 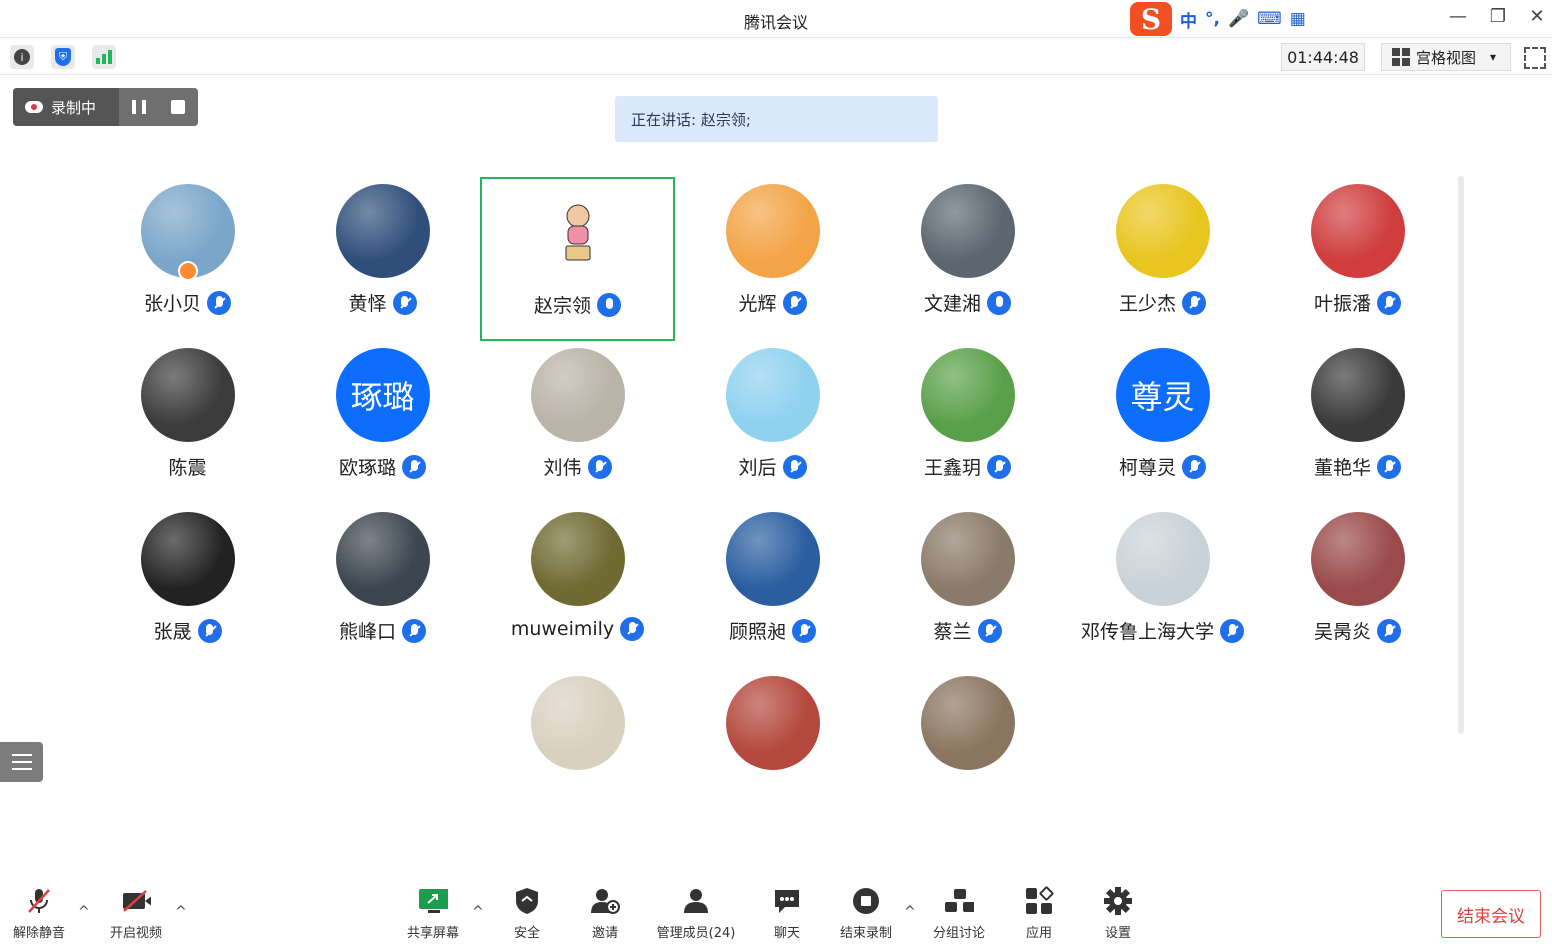 What do you see at coordinates (967, 259) in the screenshot?
I see `participant-tile: 文建湘` at bounding box center [967, 259].